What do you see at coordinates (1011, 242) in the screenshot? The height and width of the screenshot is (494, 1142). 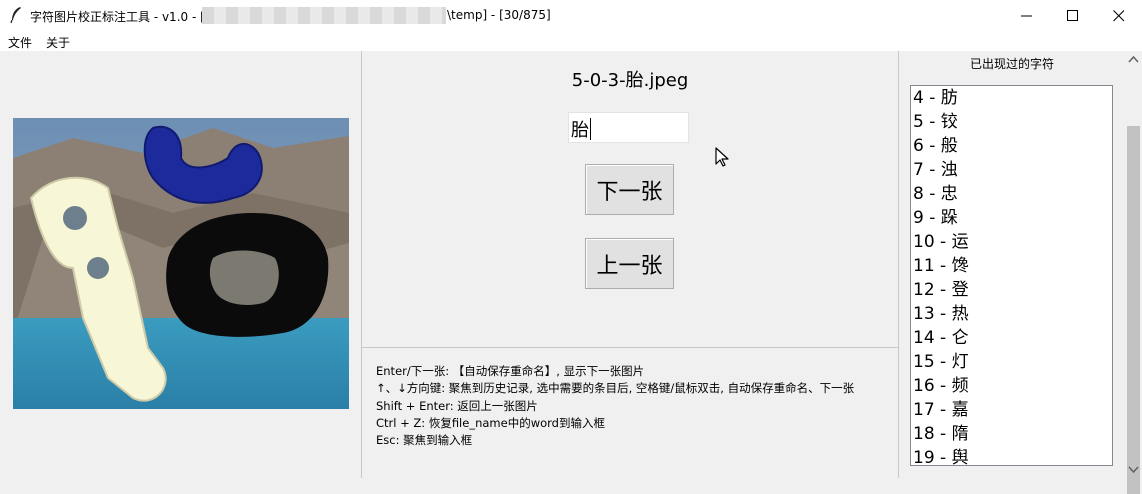 I see `history-item: 10 - 运` at bounding box center [1011, 242].